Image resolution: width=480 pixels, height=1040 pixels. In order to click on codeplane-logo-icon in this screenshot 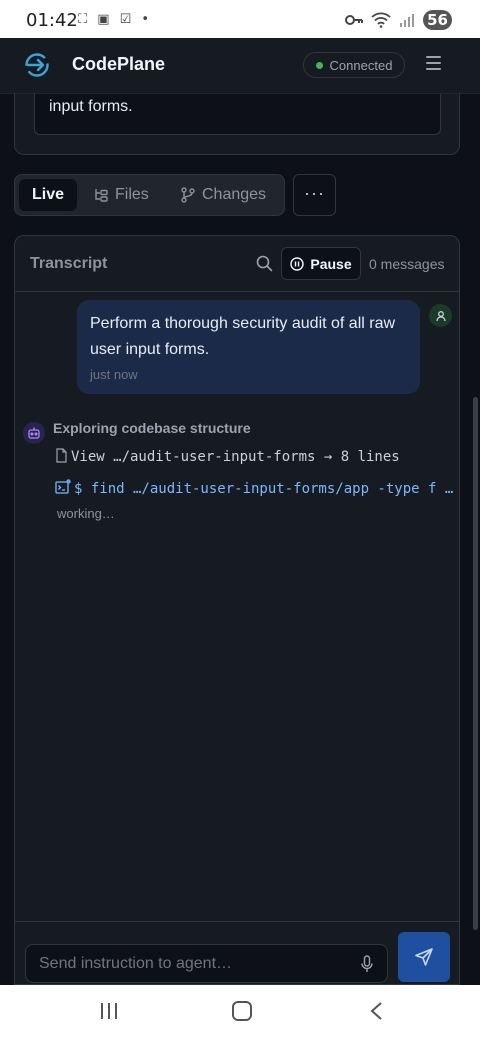, I will do `click(37, 65)`.